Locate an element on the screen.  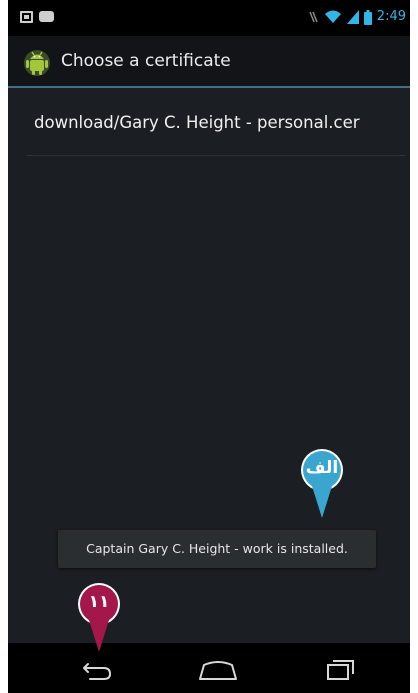
wifi-icon is located at coordinates (332, 16).